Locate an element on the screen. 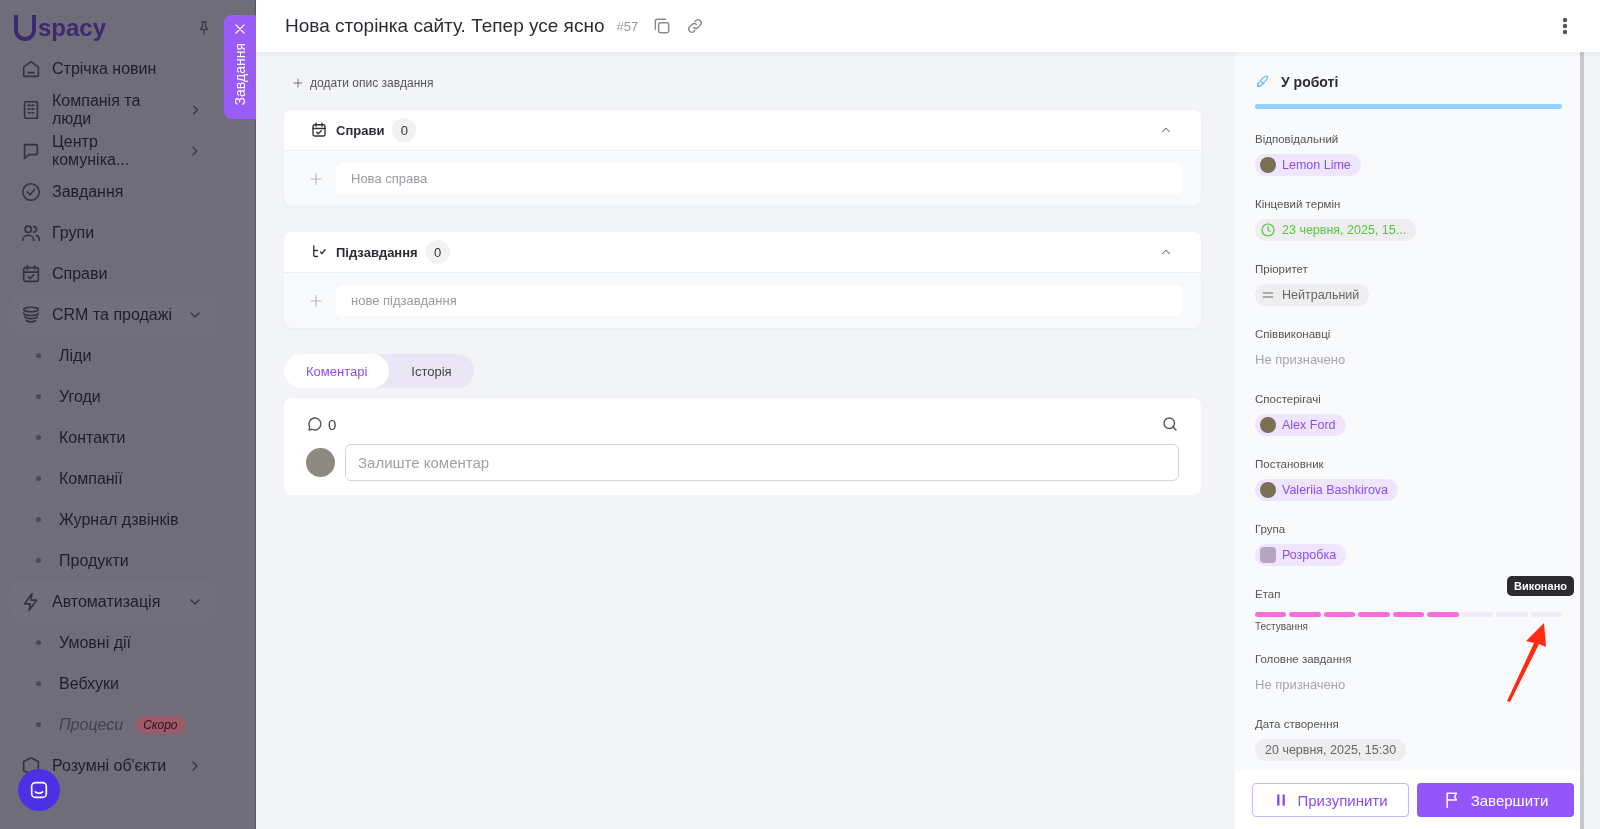  nav-subitem: Умовні дії is located at coordinates (113, 642).